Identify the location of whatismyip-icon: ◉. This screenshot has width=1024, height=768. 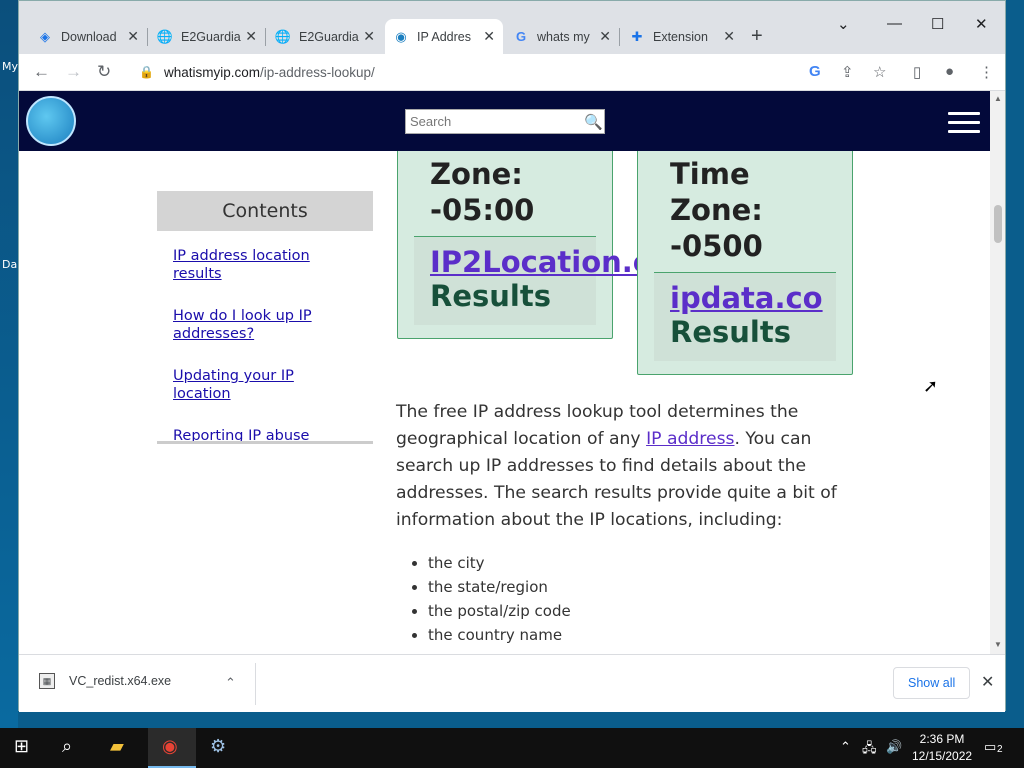
(401, 36).